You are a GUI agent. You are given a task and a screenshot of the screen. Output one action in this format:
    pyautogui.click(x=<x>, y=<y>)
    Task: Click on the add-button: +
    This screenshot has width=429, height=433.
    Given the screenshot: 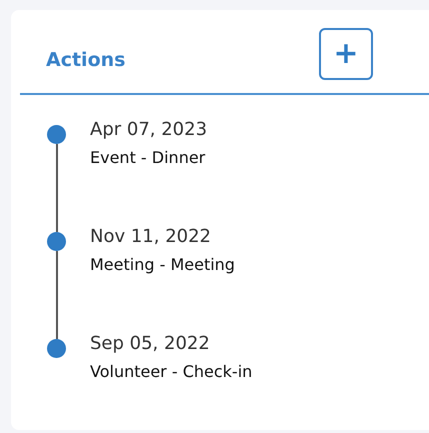 What is the action you would take?
    pyautogui.click(x=346, y=54)
    